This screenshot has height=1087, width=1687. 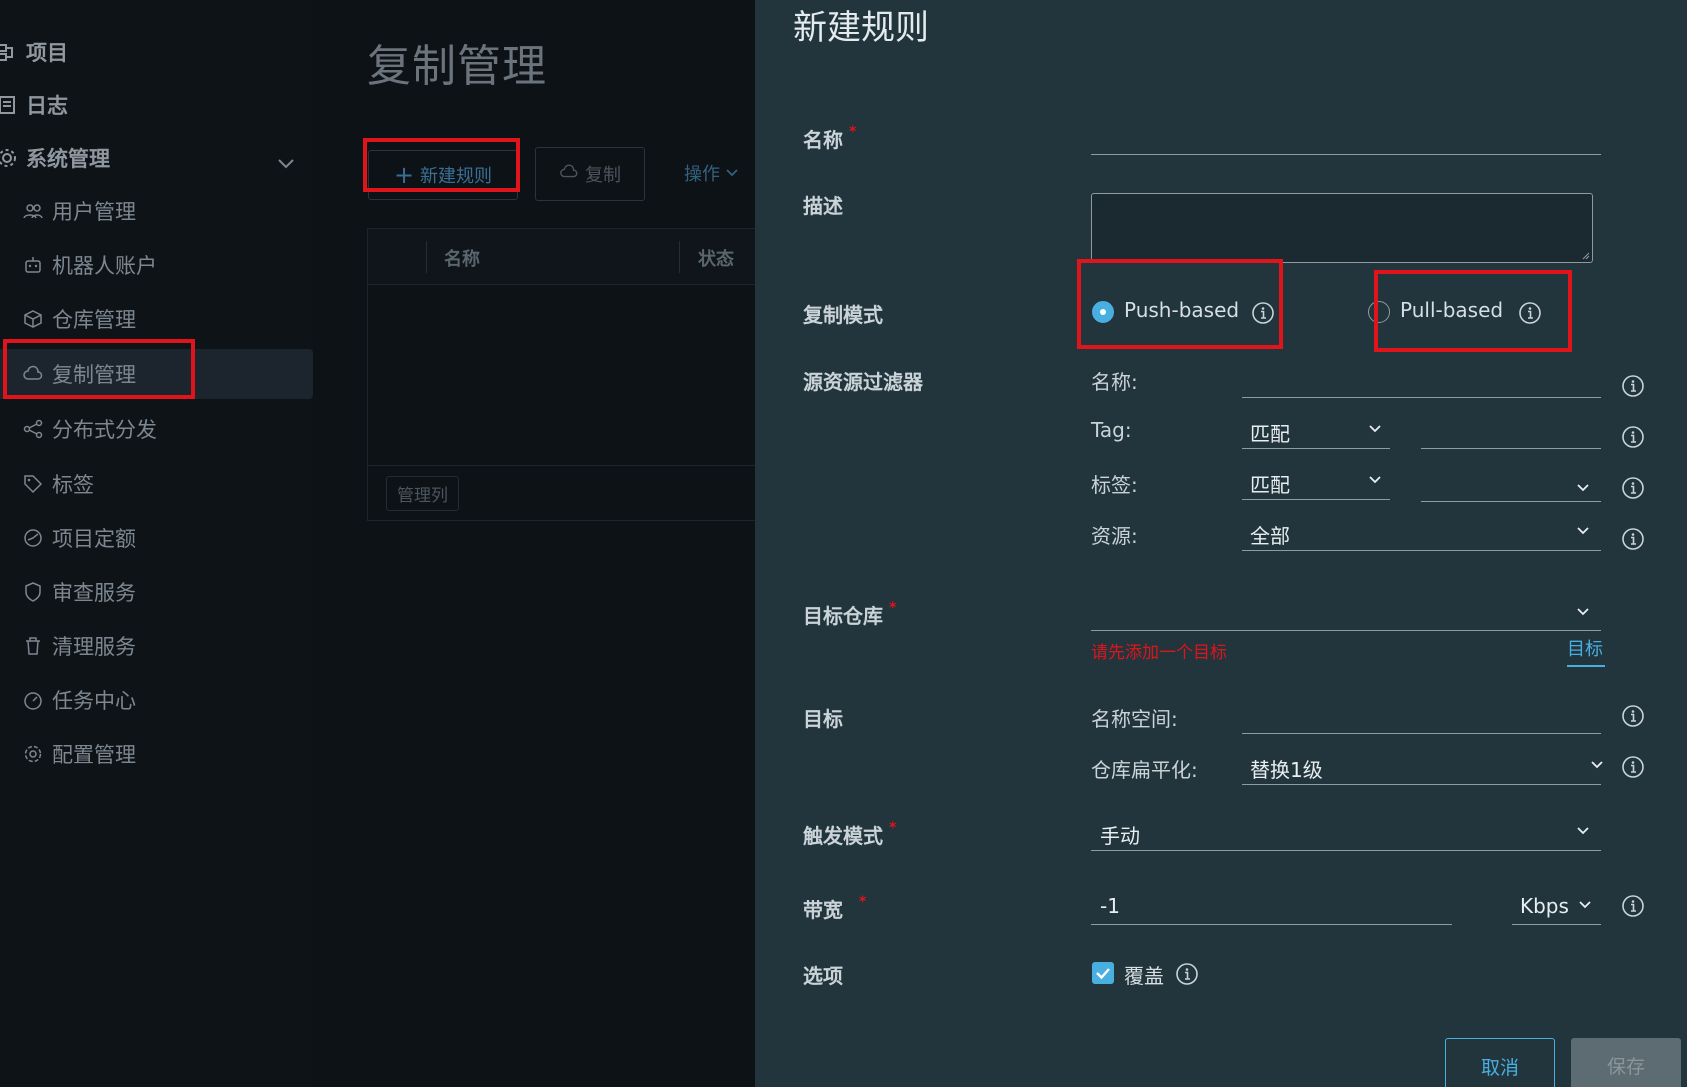 I want to click on dashboard-icon, so click(x=33, y=700).